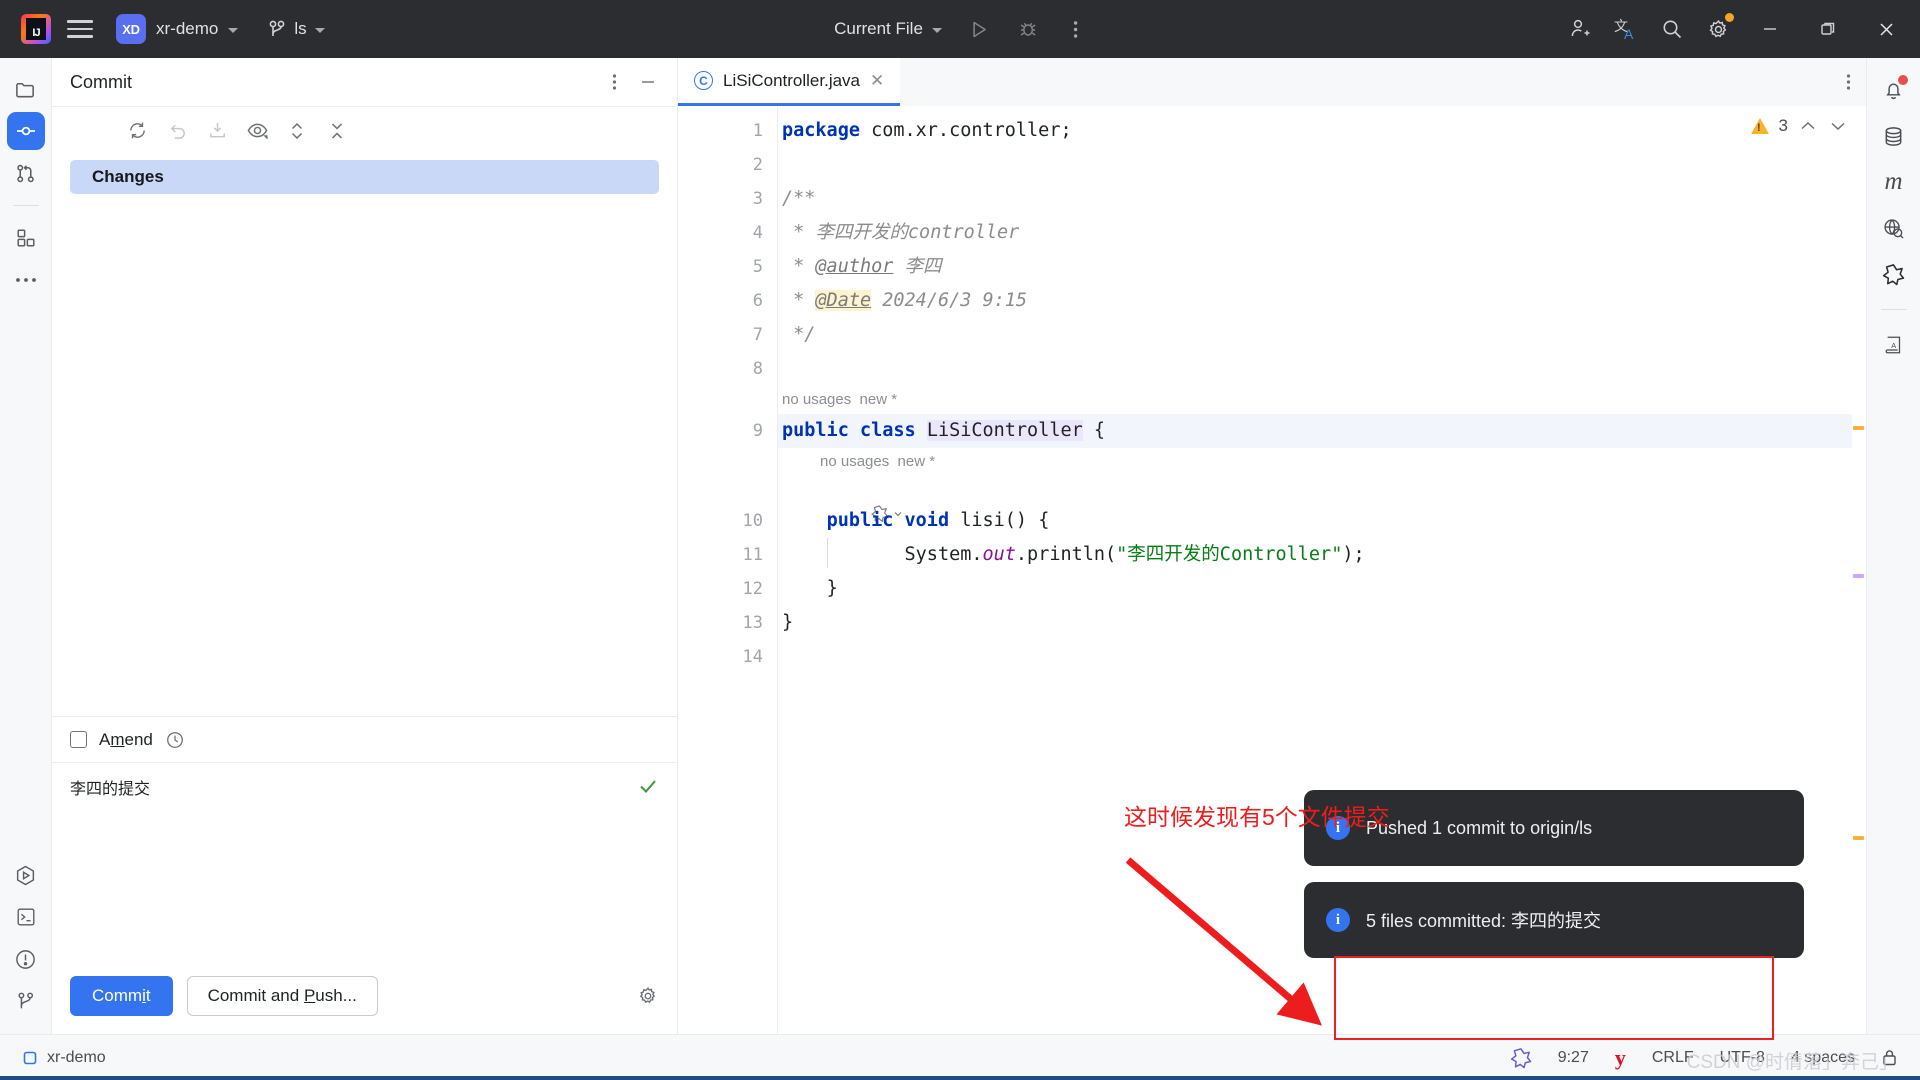  I want to click on debug-icon, so click(1028, 29).